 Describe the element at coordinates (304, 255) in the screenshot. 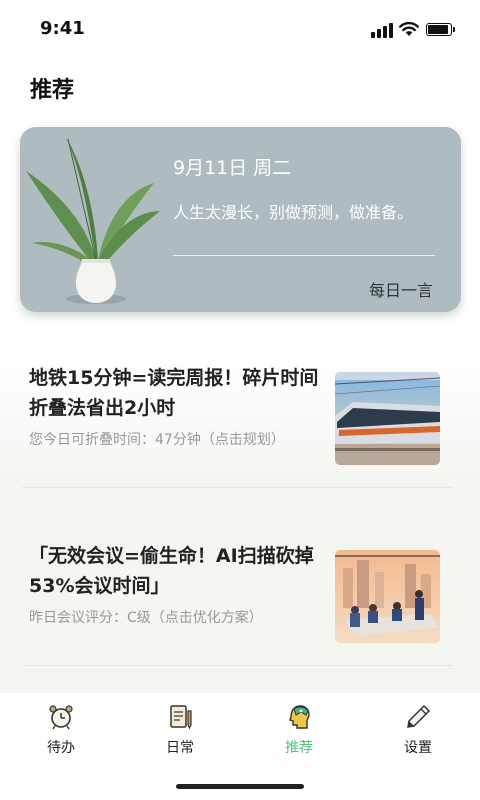

I see `quote-divider` at that location.